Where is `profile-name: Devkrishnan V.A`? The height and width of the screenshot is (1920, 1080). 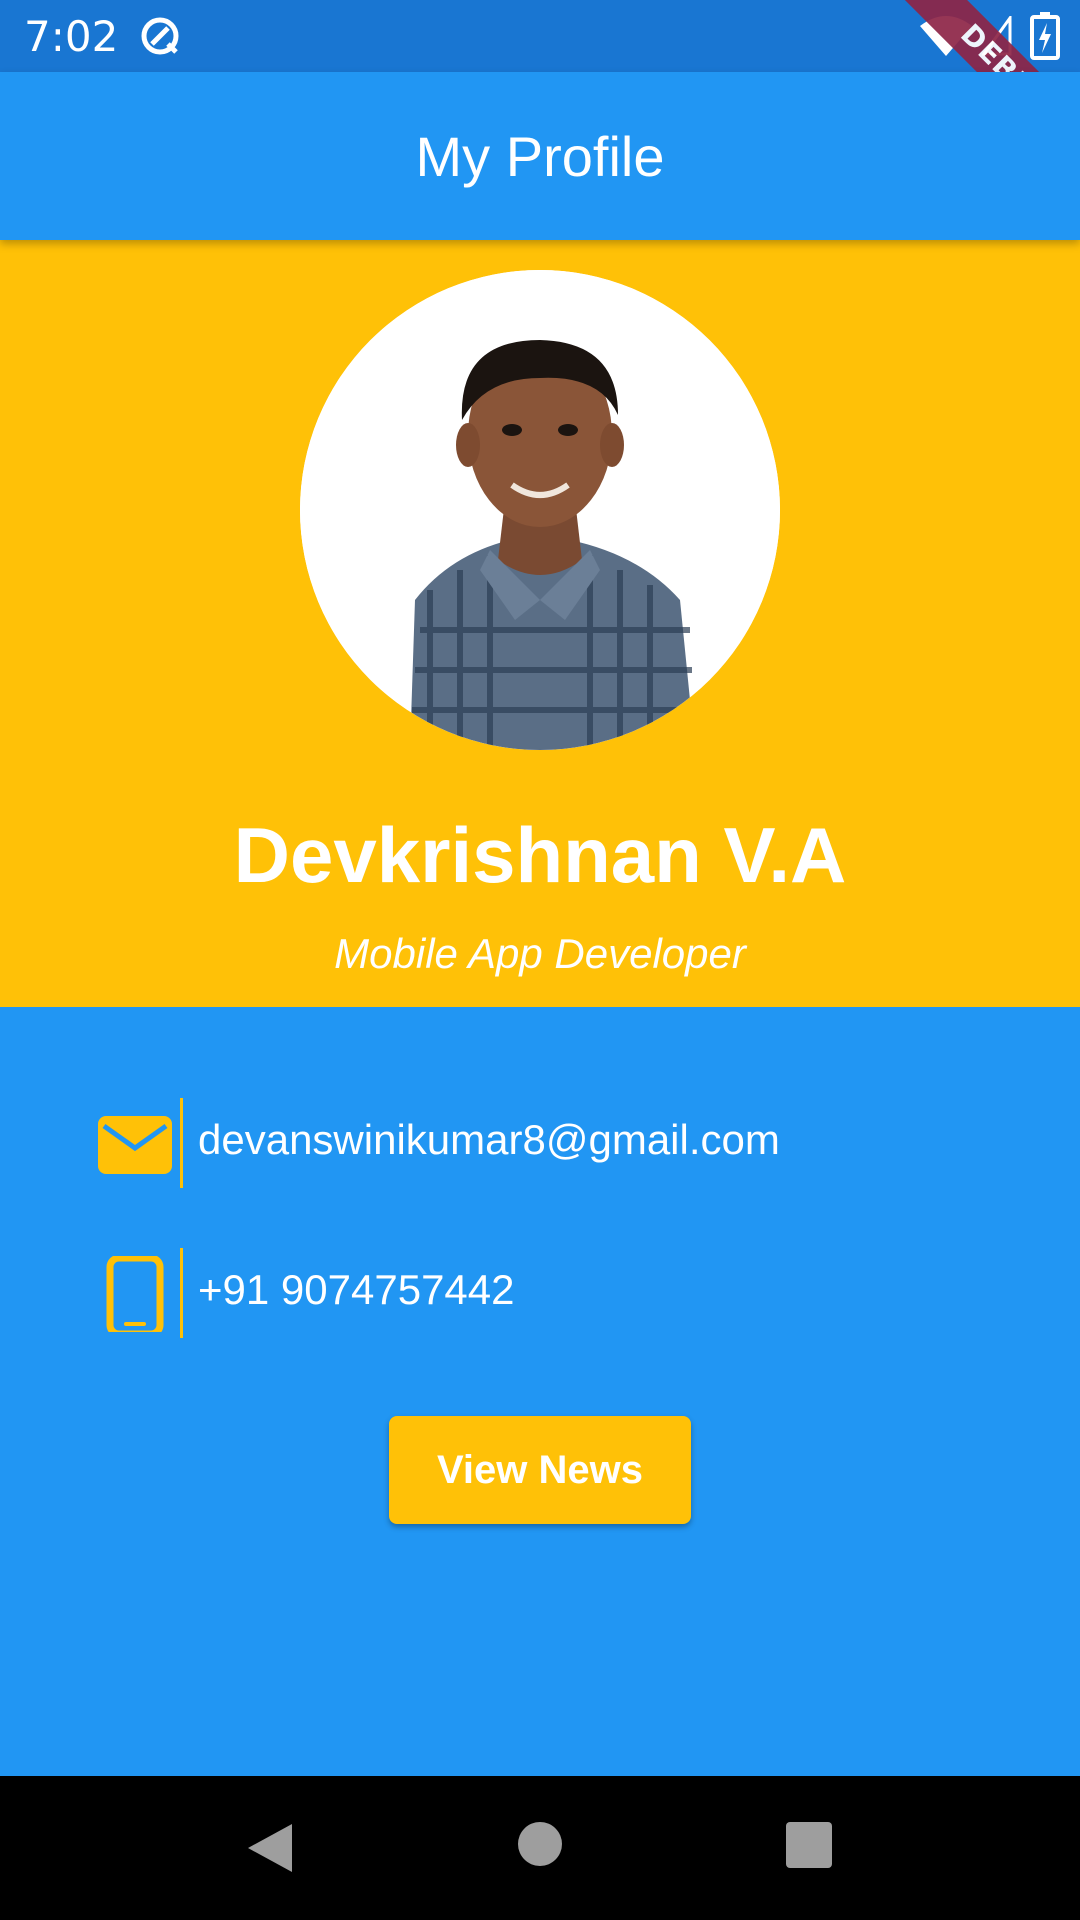 profile-name: Devkrishnan V.A is located at coordinates (540, 855).